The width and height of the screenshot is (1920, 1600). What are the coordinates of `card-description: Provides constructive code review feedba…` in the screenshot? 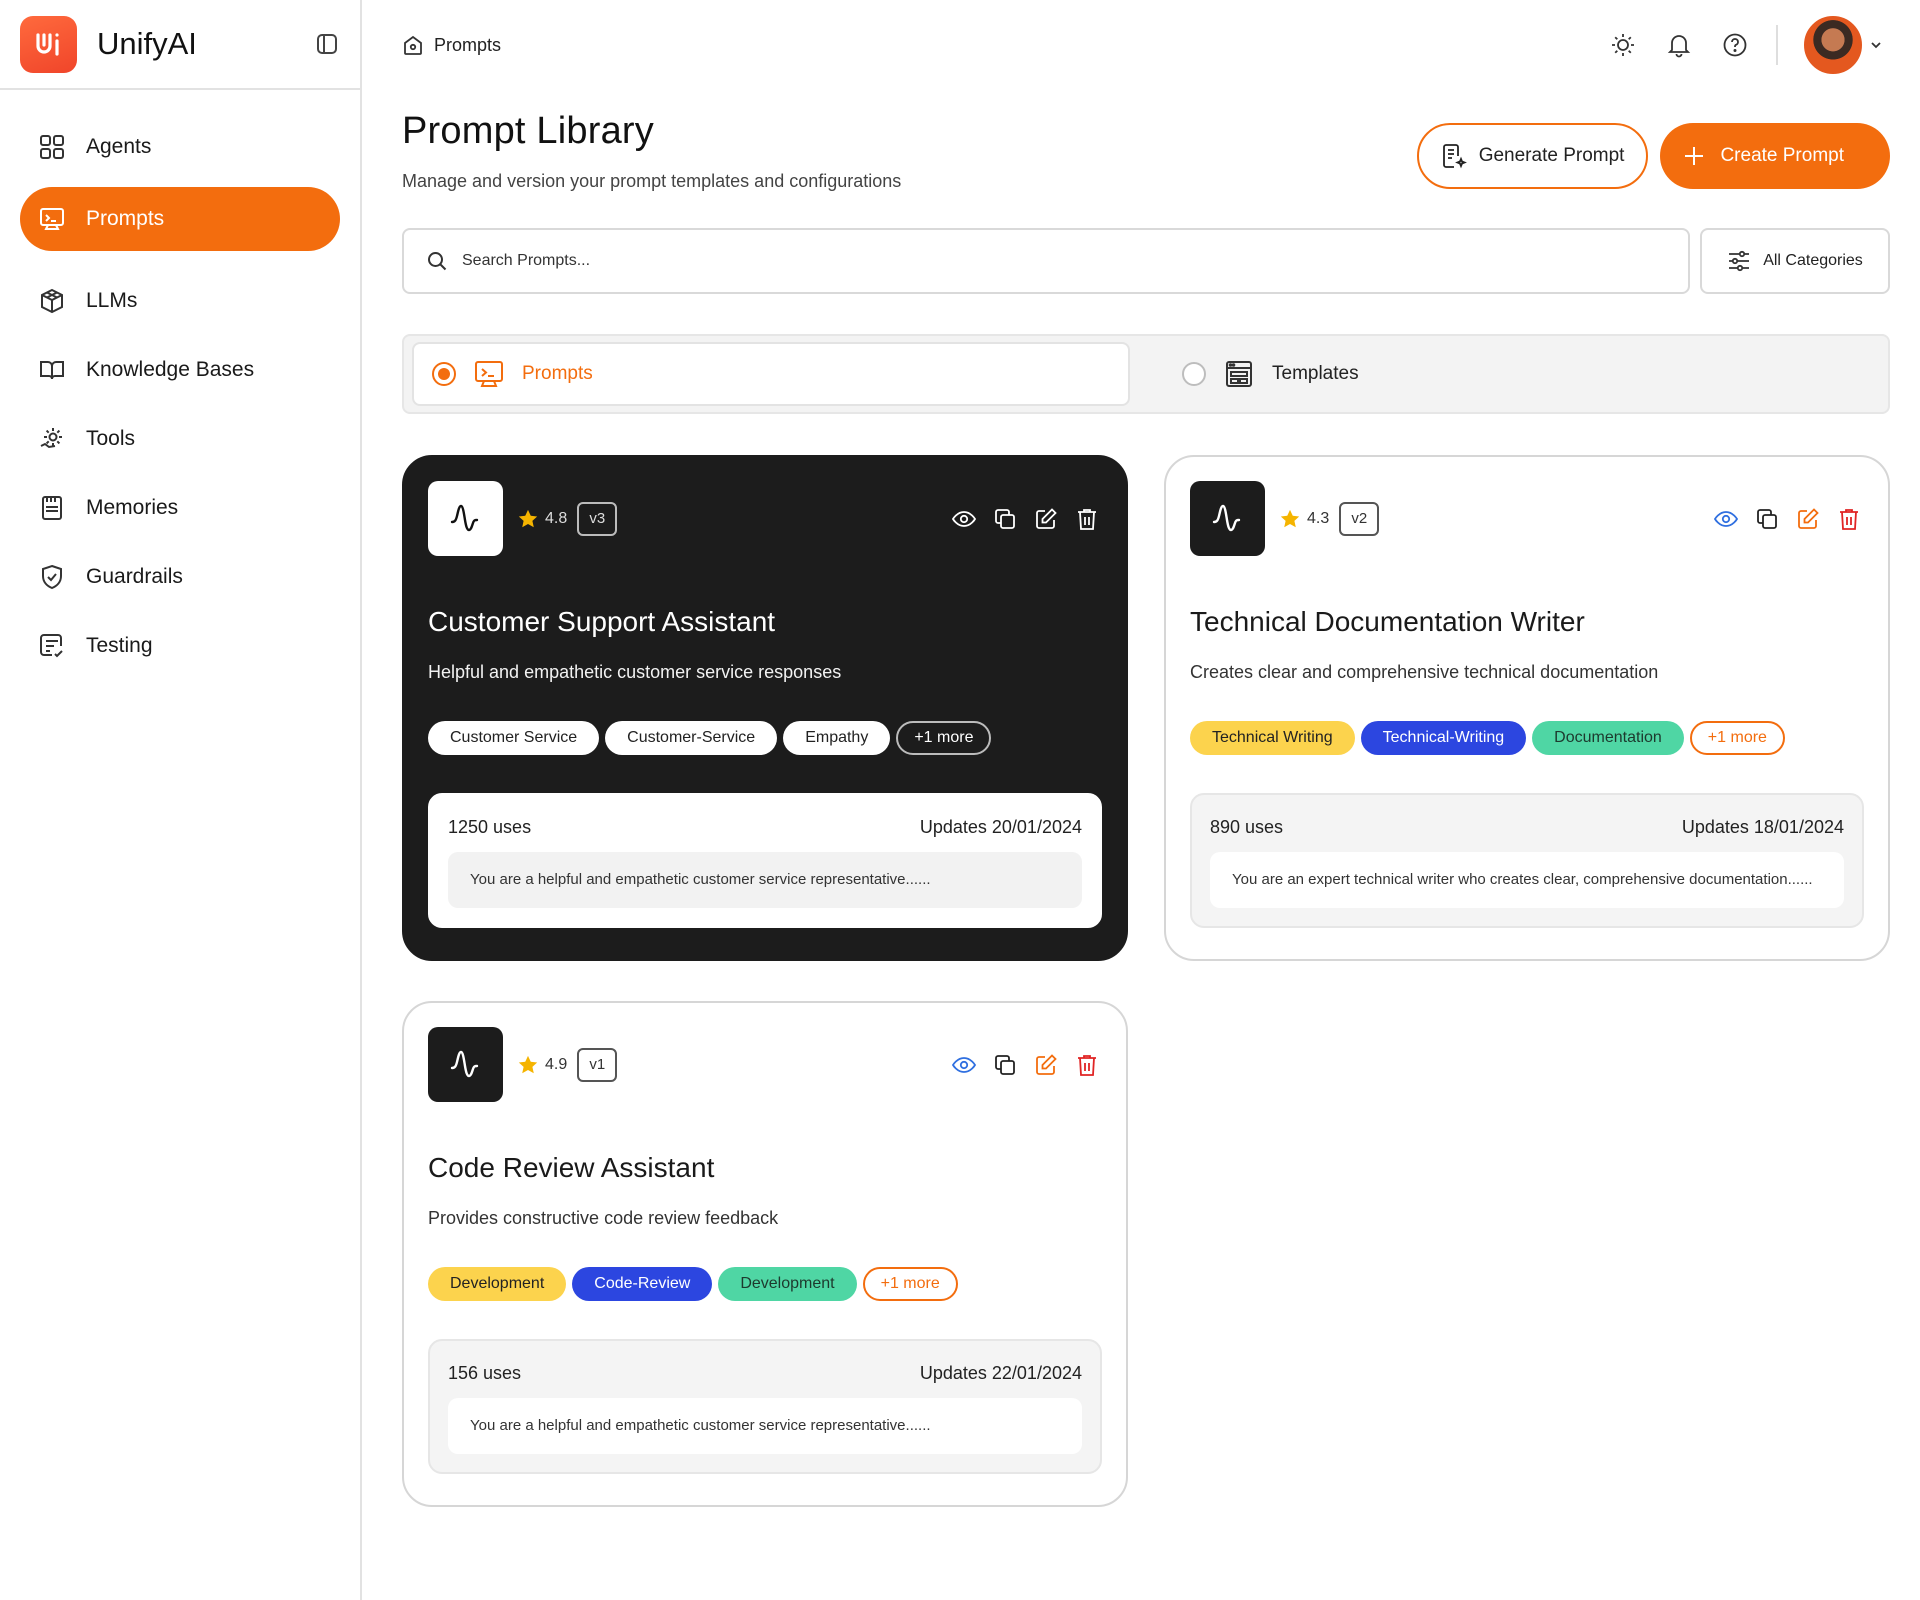 It's located at (603, 1218).